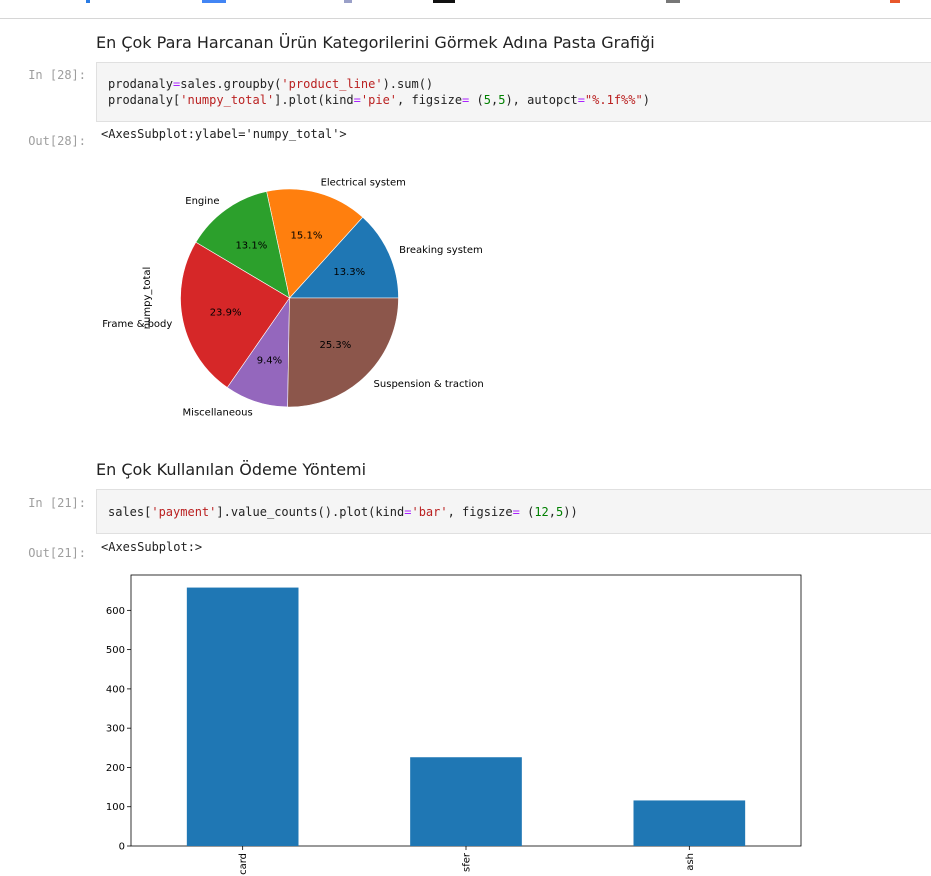 The width and height of the screenshot is (931, 876). What do you see at coordinates (137, 324) in the screenshot?
I see `pie-category-label: Frame & body` at bounding box center [137, 324].